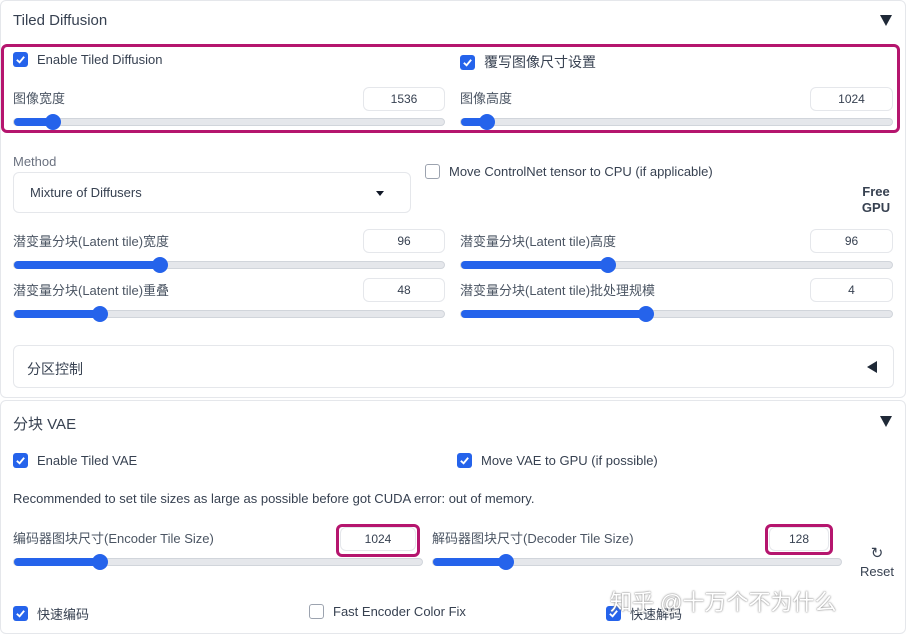  What do you see at coordinates (538, 241) in the screenshot?
I see `latent-tile-height-label: 潜变量分块(Latent tile)高度` at bounding box center [538, 241].